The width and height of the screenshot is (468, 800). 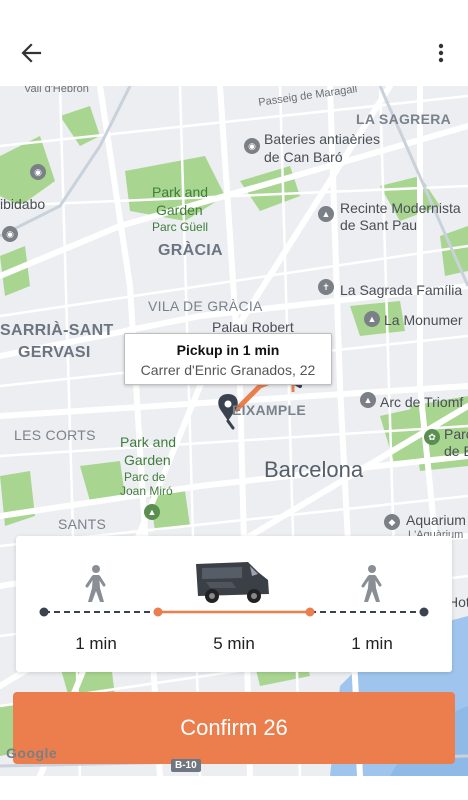 I want to click on map-label-park-guell-2: Garden, so click(x=179, y=210).